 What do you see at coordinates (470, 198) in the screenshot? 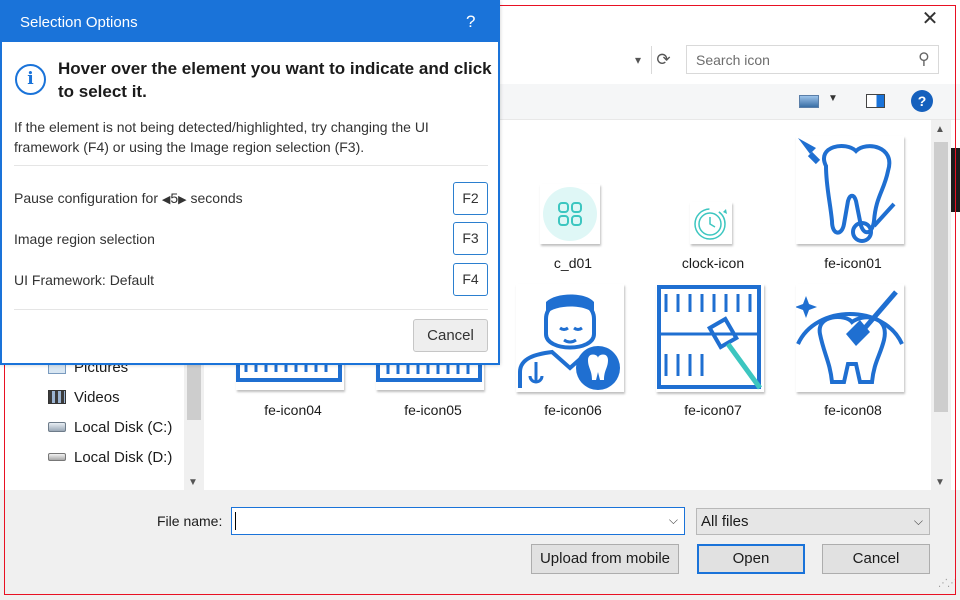
I see `f2-key-button: F2` at bounding box center [470, 198].